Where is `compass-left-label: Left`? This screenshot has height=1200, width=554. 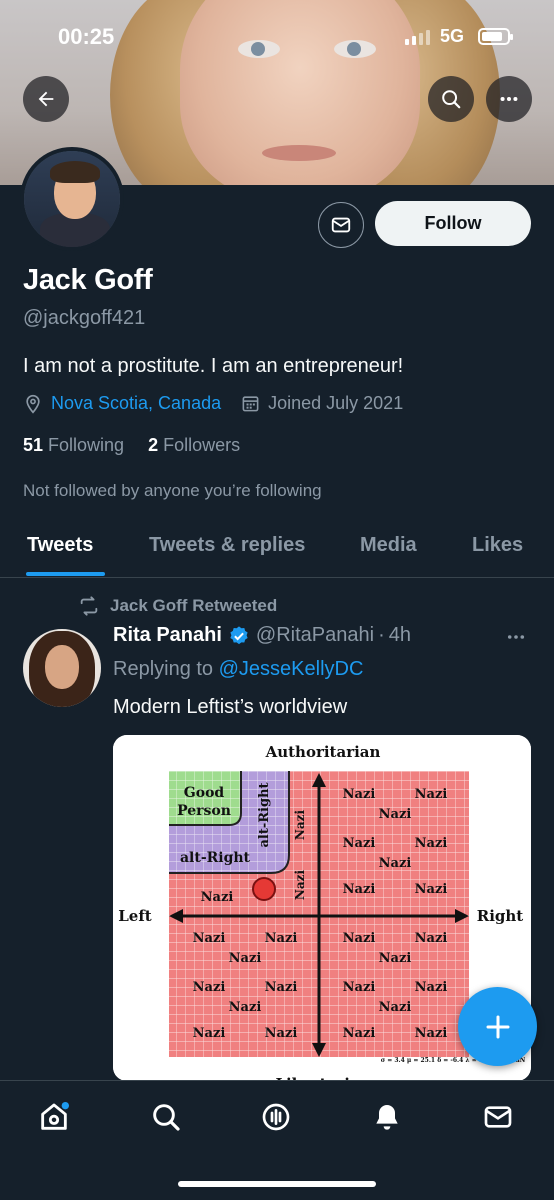
compass-left-label: Left is located at coordinates (135, 916).